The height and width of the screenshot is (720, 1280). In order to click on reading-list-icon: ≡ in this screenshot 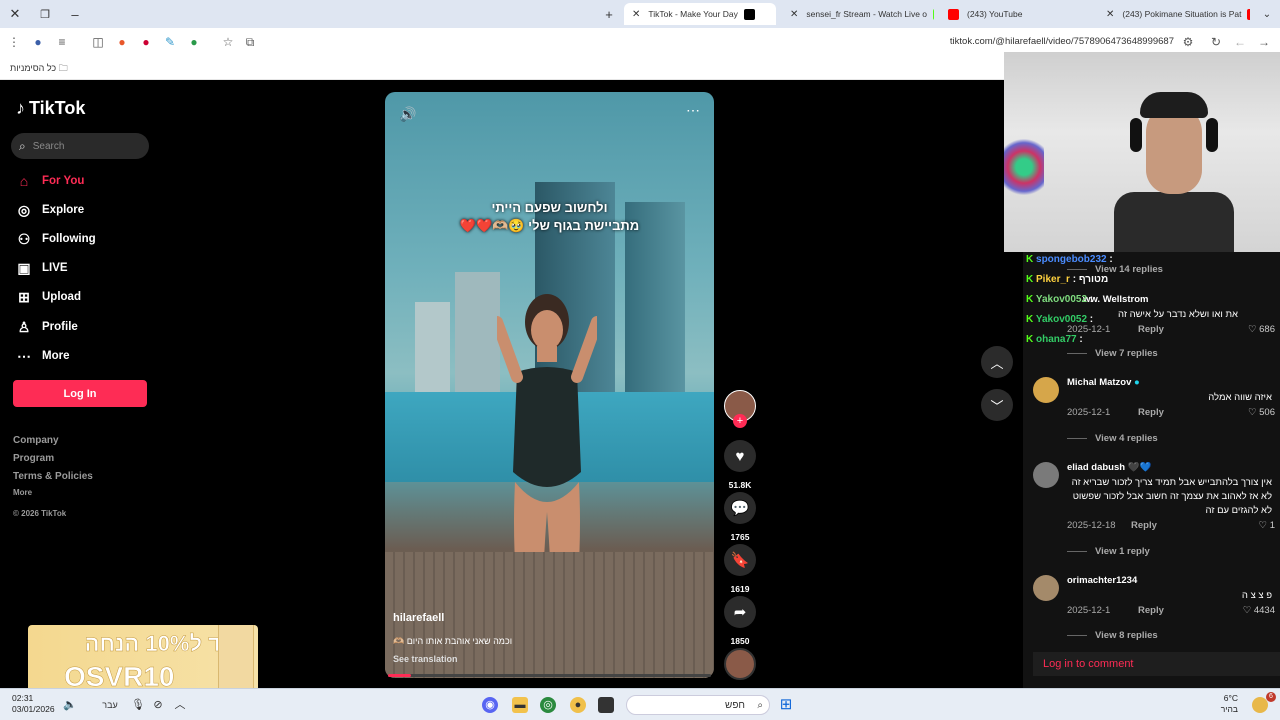, I will do `click(62, 42)`.